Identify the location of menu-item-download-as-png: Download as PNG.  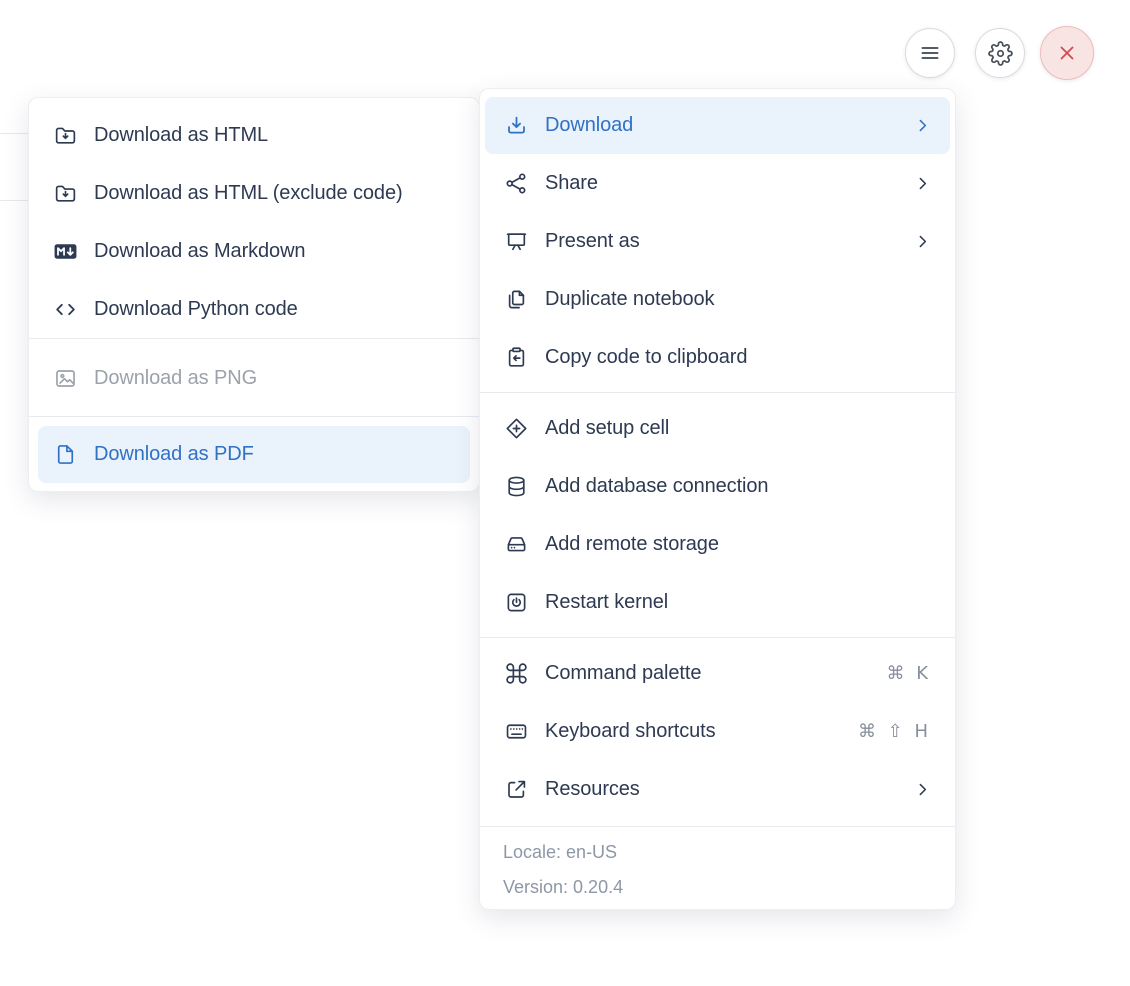
(254, 378).